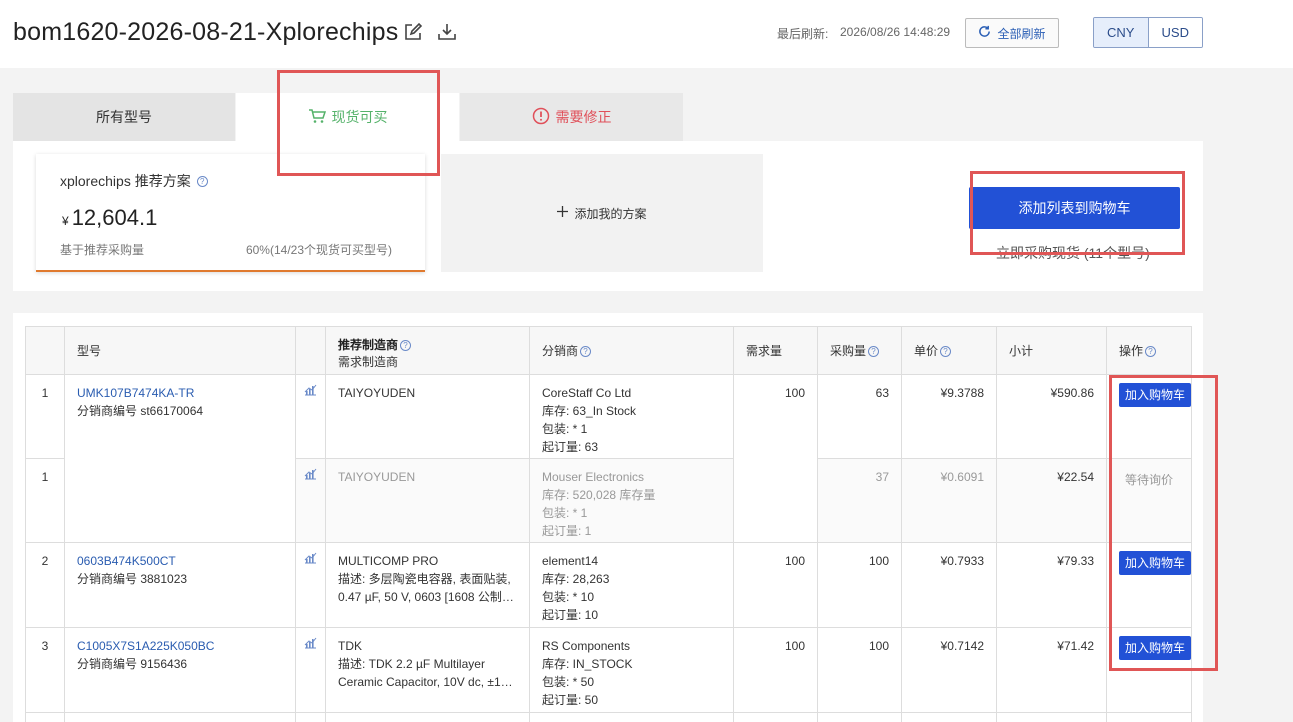  I want to click on subtotal: ¥79.33, so click(1051, 585).